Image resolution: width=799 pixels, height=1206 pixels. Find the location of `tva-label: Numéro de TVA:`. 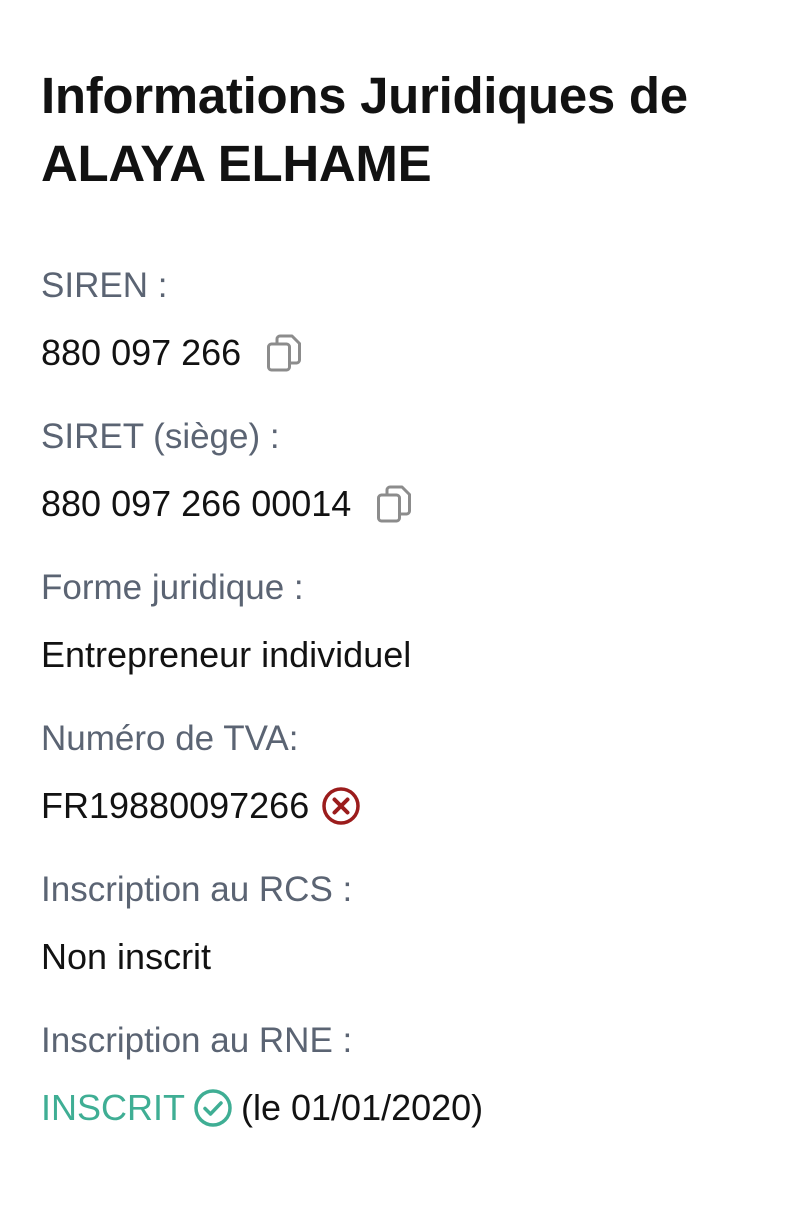

tva-label: Numéro de TVA: is located at coordinates (170, 738).